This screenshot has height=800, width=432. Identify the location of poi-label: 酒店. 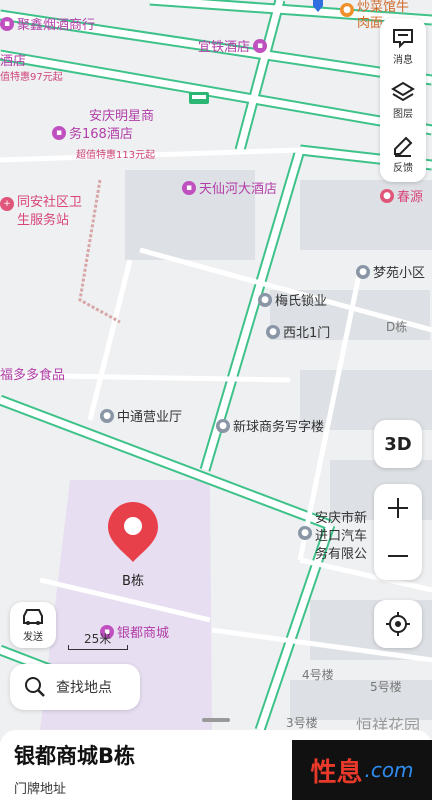
(13, 61).